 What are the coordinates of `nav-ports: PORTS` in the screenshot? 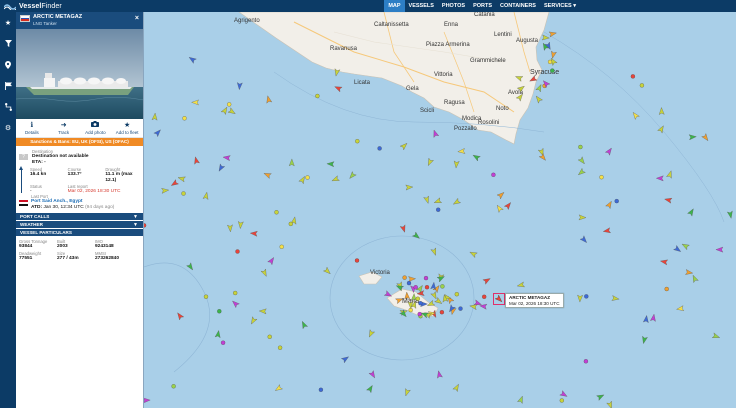 It's located at (482, 6).